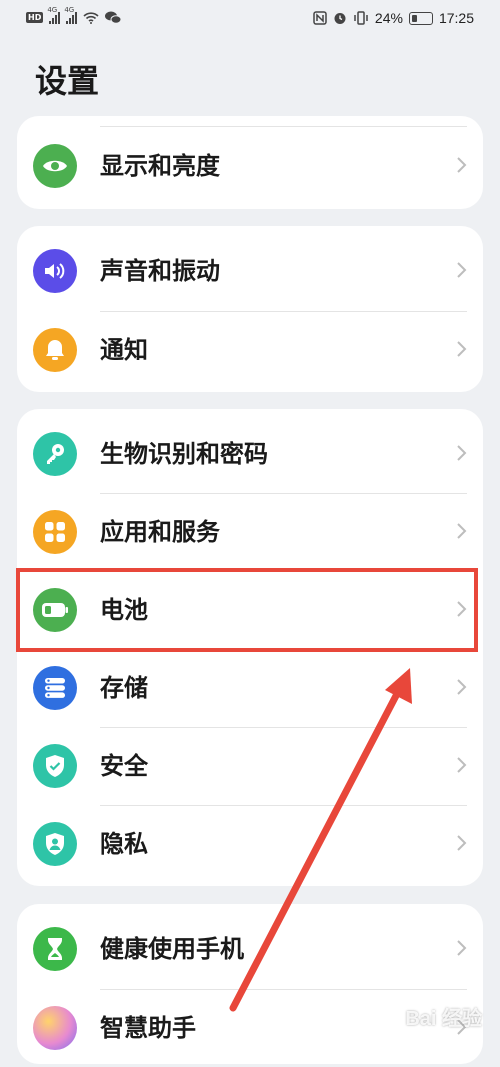  Describe the element at coordinates (55, 350) in the screenshot. I see `bell-icon` at that location.